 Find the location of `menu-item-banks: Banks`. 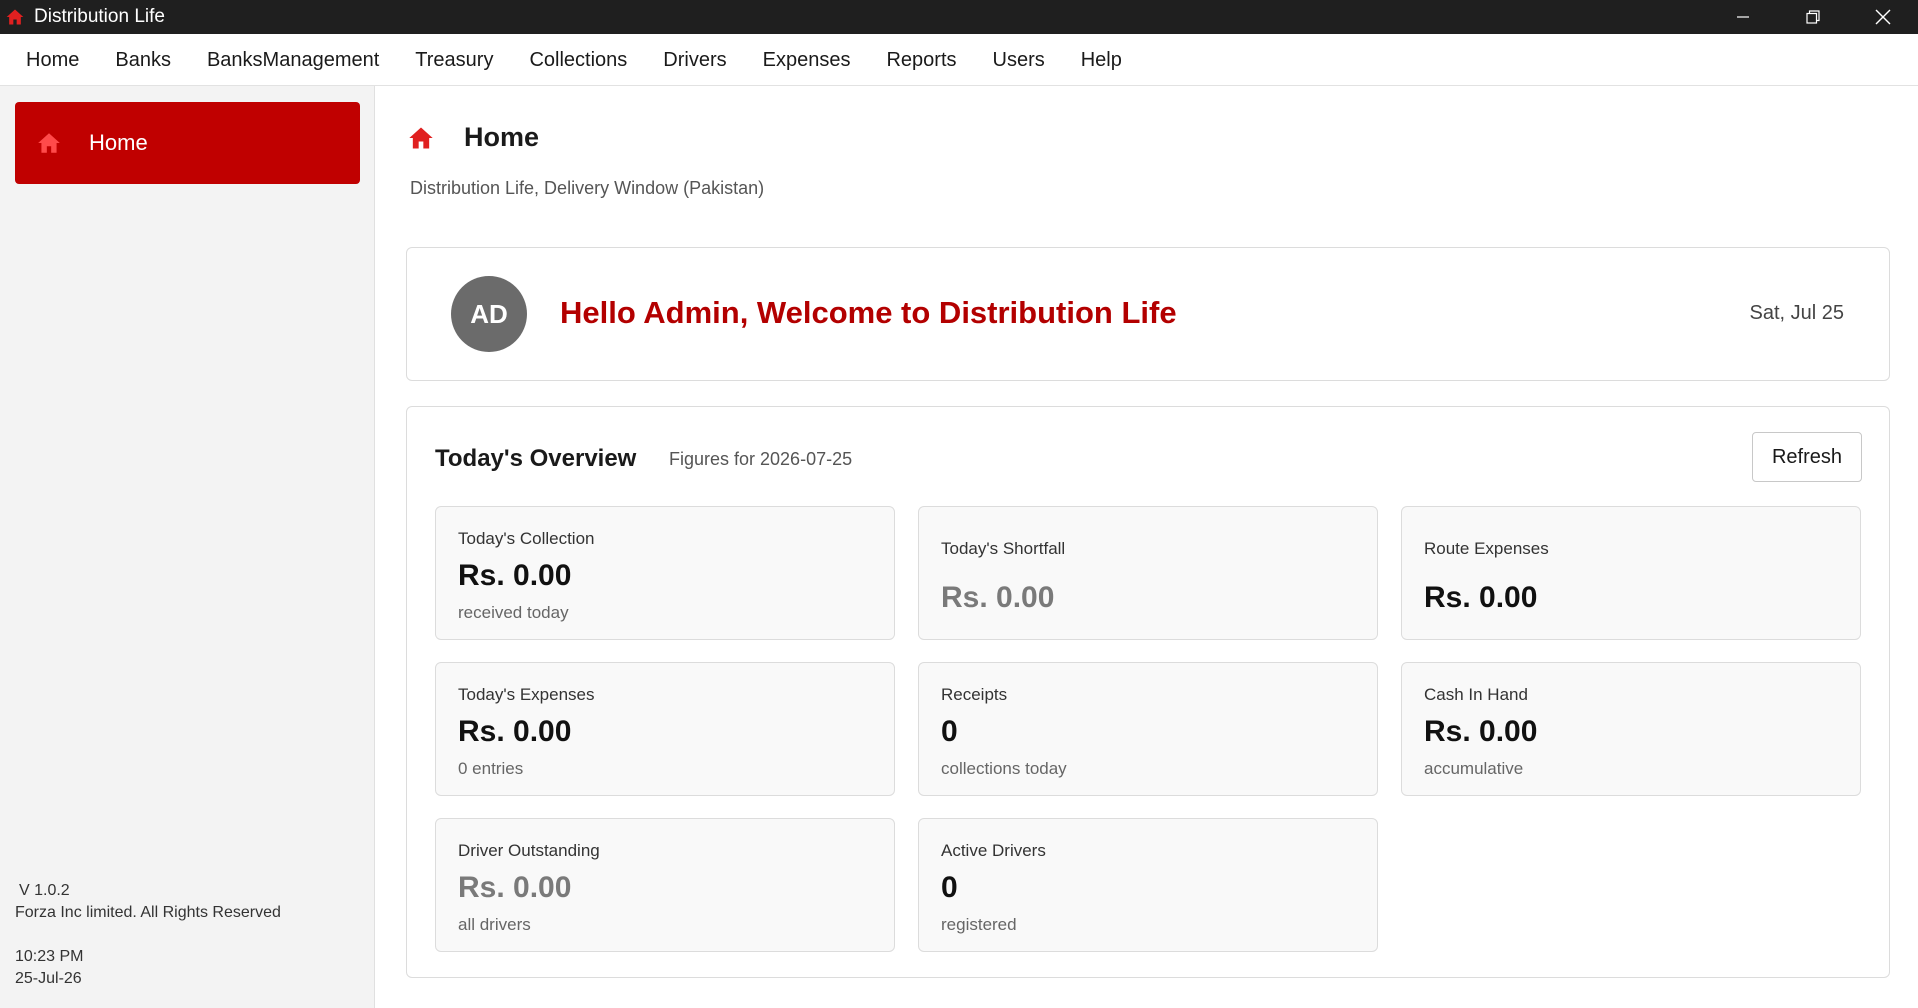

menu-item-banks: Banks is located at coordinates (143, 60).